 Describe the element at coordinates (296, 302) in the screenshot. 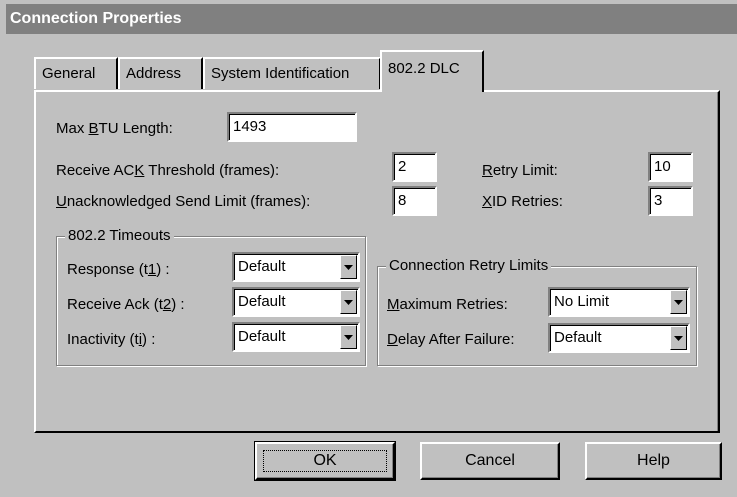

I see `receive-ack-timeout-select: Default` at that location.